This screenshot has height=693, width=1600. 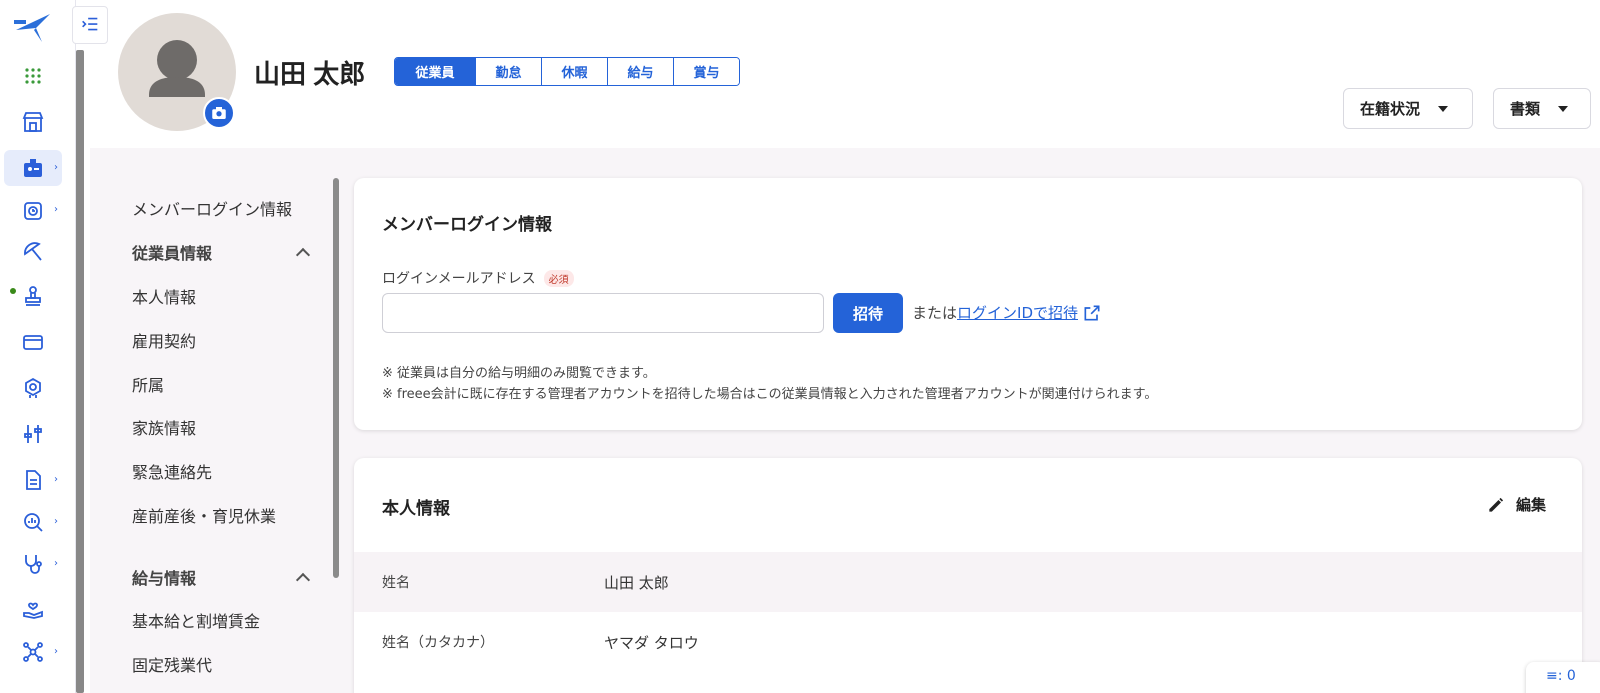 What do you see at coordinates (968, 642) in the screenshot?
I see `table-row: 姓名（カタカナ） ヤマダ タロウ` at bounding box center [968, 642].